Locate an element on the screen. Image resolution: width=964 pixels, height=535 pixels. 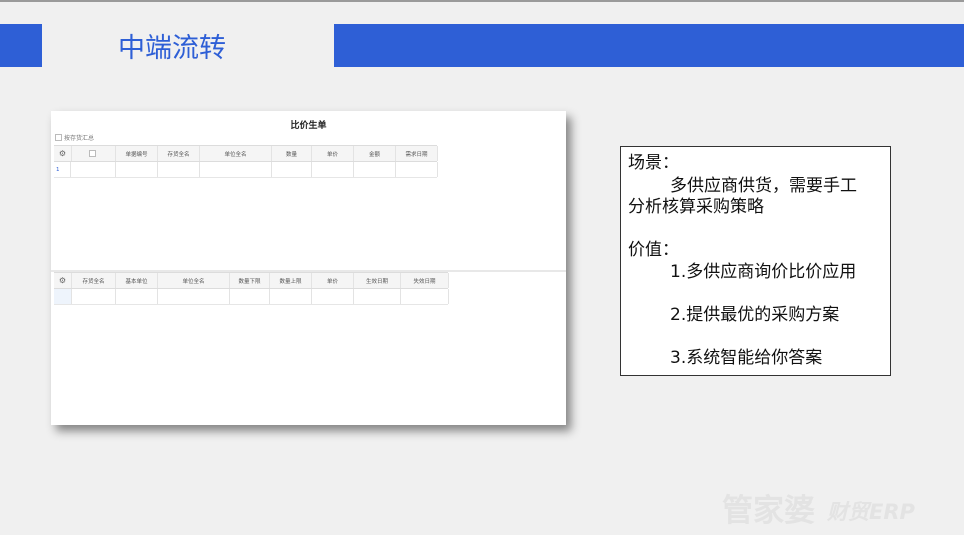
lower-table-header: ⚙ 存货全名 基本单位 单位全名 数量下限 数量上限 单价 生效日期 失效日期 is located at coordinates (251, 280).